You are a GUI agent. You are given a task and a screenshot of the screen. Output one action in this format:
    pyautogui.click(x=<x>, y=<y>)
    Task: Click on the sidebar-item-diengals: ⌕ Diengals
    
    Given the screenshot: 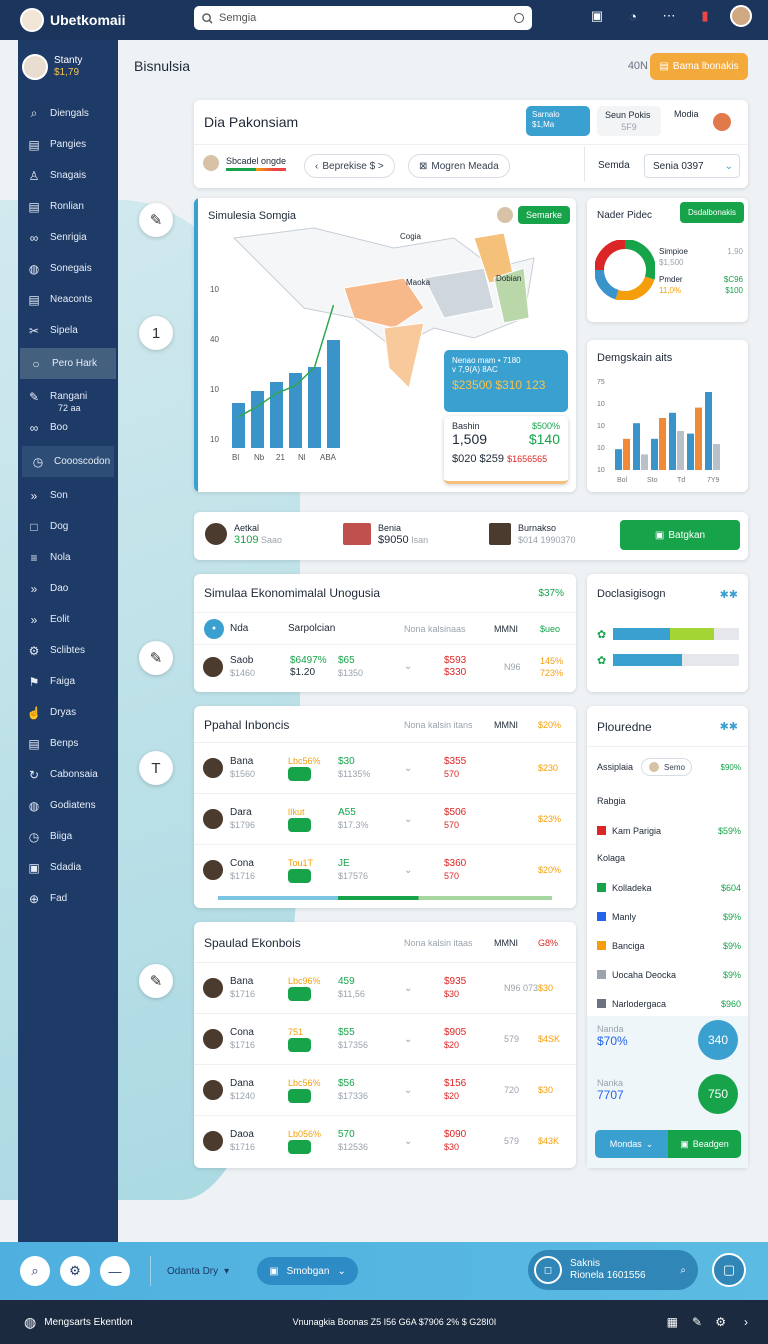 What is the action you would take?
    pyautogui.click(x=68, y=113)
    